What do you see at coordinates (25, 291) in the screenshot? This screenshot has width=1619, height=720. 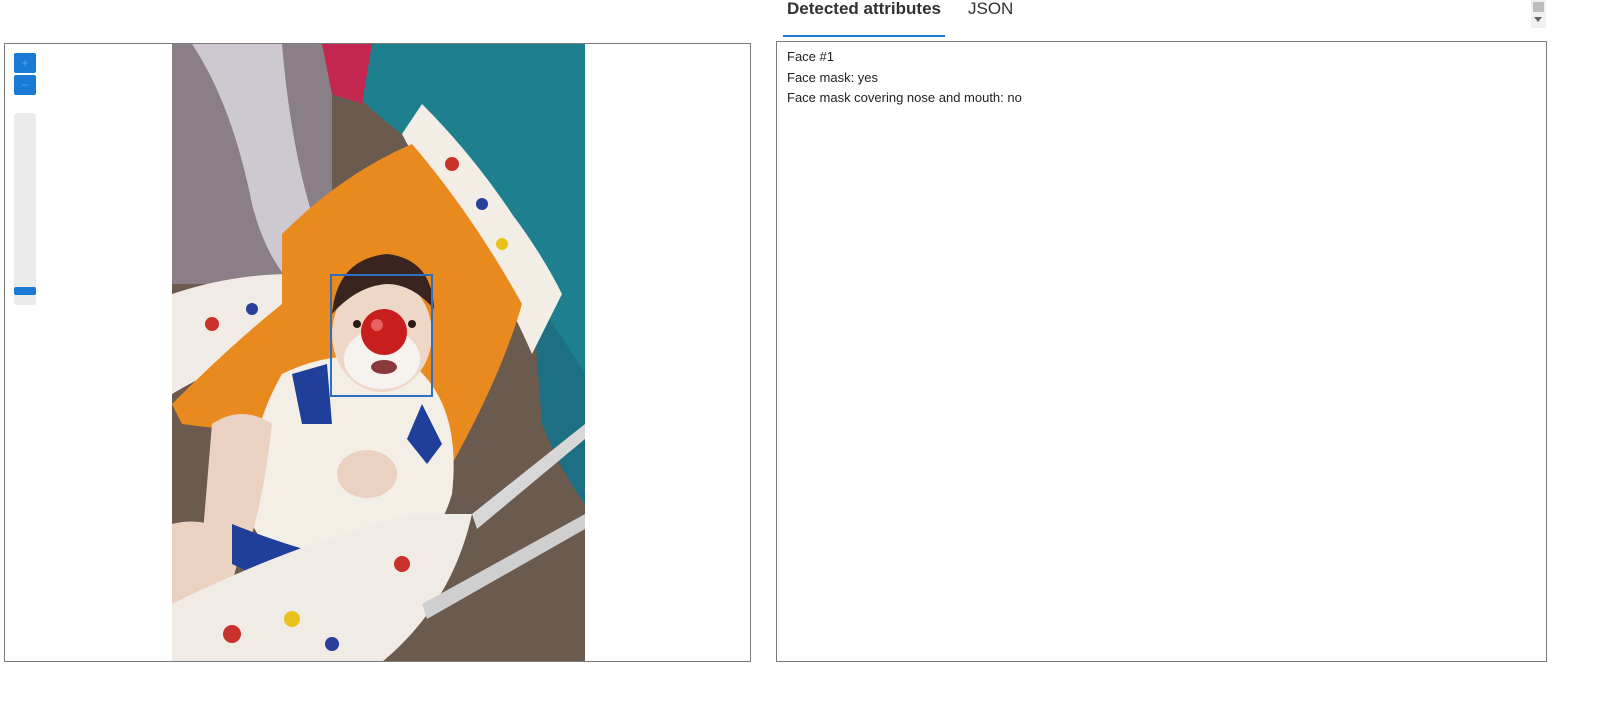 I see `zoom-slider-thumb` at bounding box center [25, 291].